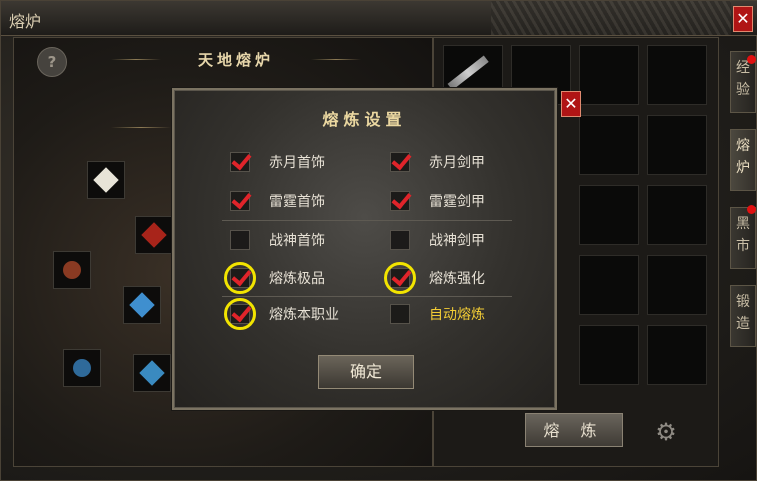 This screenshot has height=481, width=757. I want to click on option-zhanshen-armor: 战神剑甲, so click(437, 240).